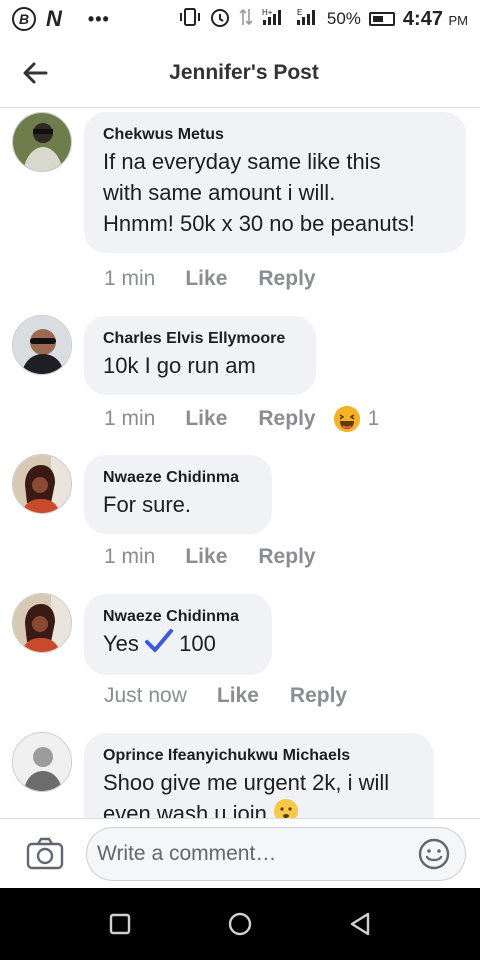 The width and height of the screenshot is (480, 960). Describe the element at coordinates (177, 644) in the screenshot. I see `comment-text: Yes 100` at that location.